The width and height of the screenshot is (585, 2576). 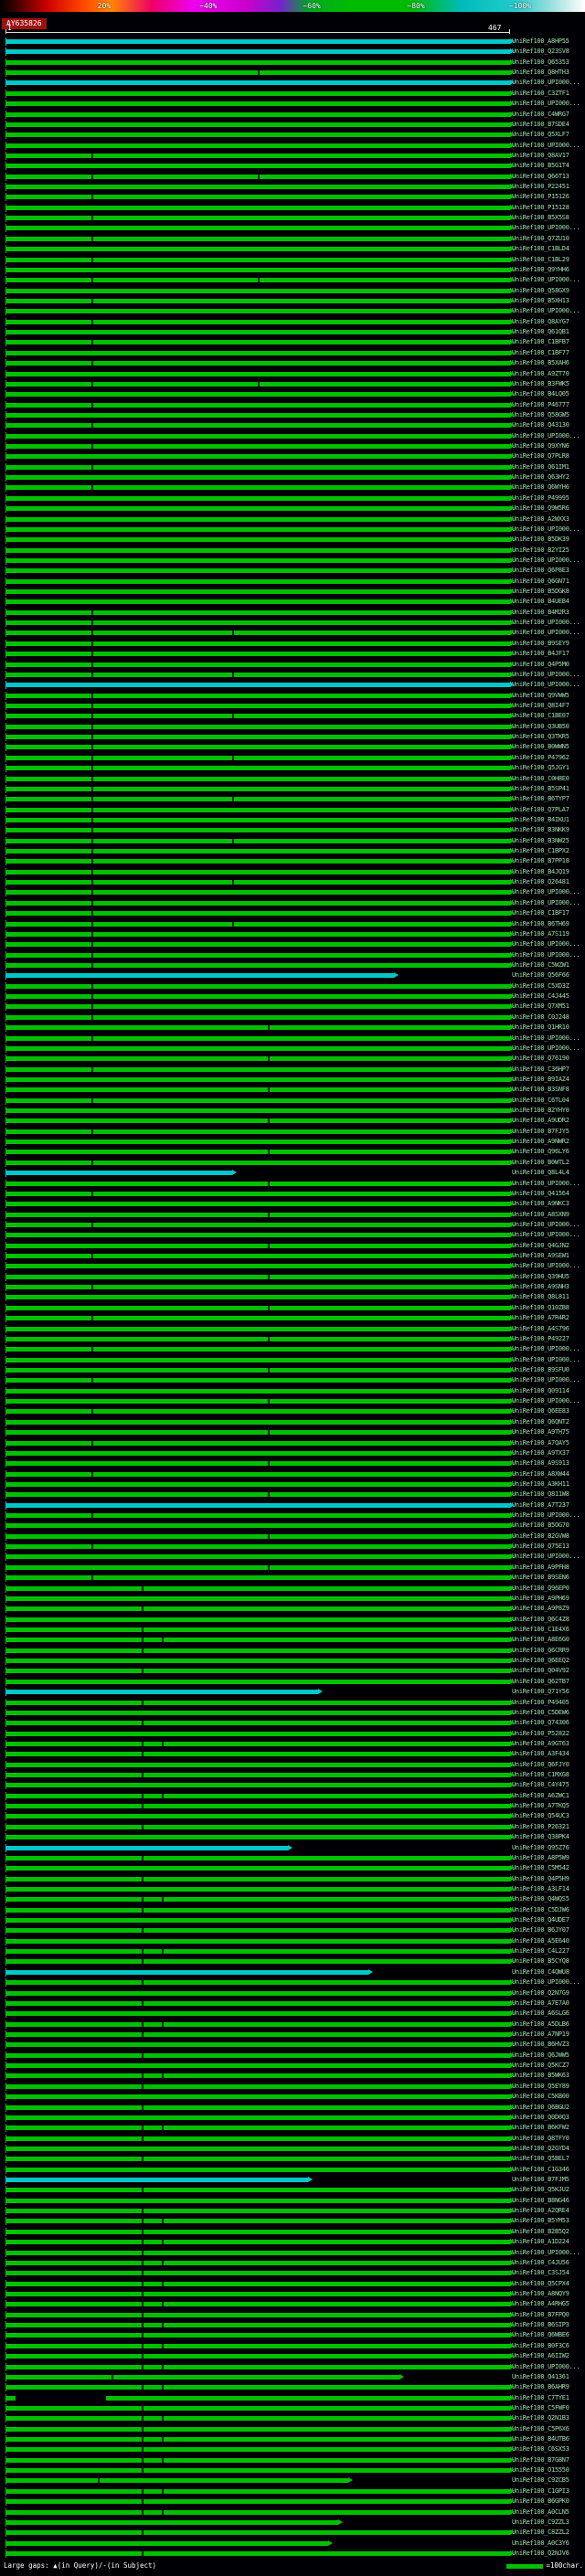 What do you see at coordinates (548, 197) in the screenshot?
I see `hit-label: UniRef100_P15126` at bounding box center [548, 197].